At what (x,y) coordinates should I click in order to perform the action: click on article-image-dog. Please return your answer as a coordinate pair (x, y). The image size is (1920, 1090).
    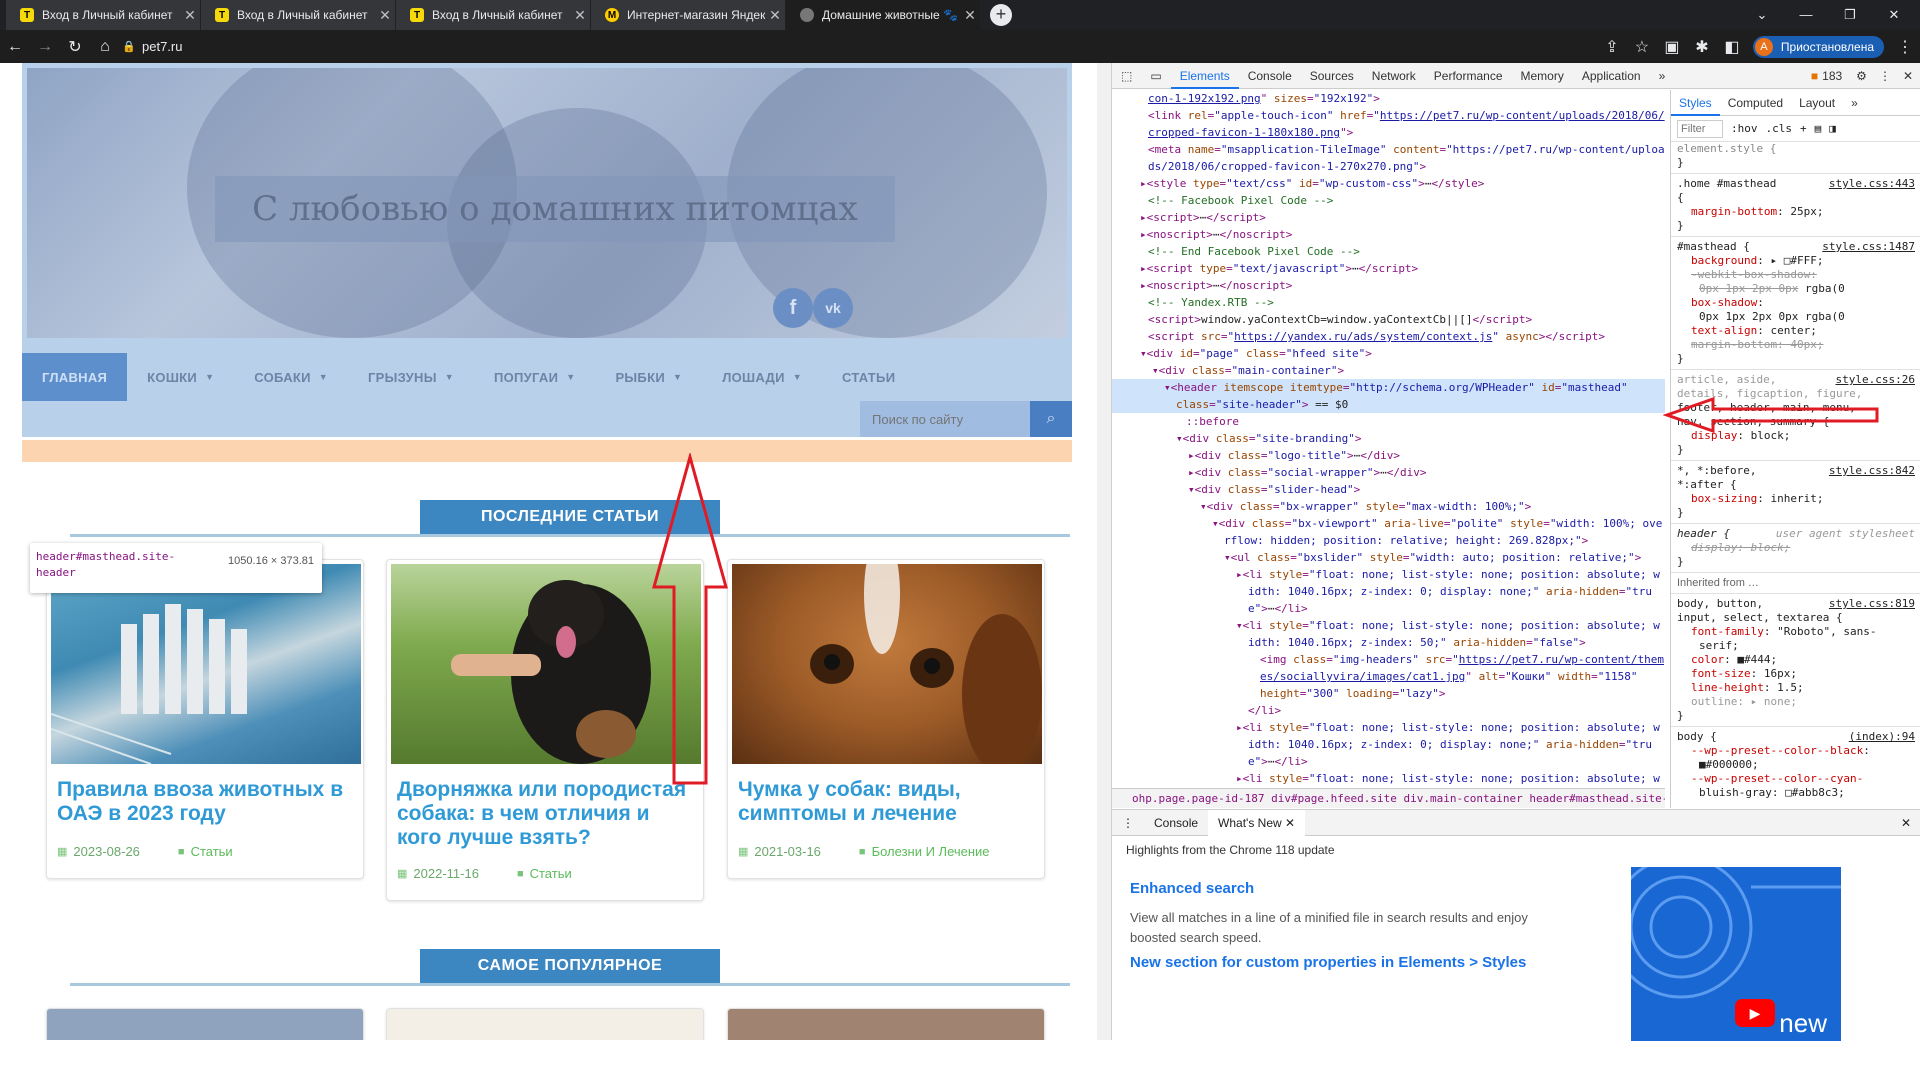
    Looking at the image, I should click on (546, 664).